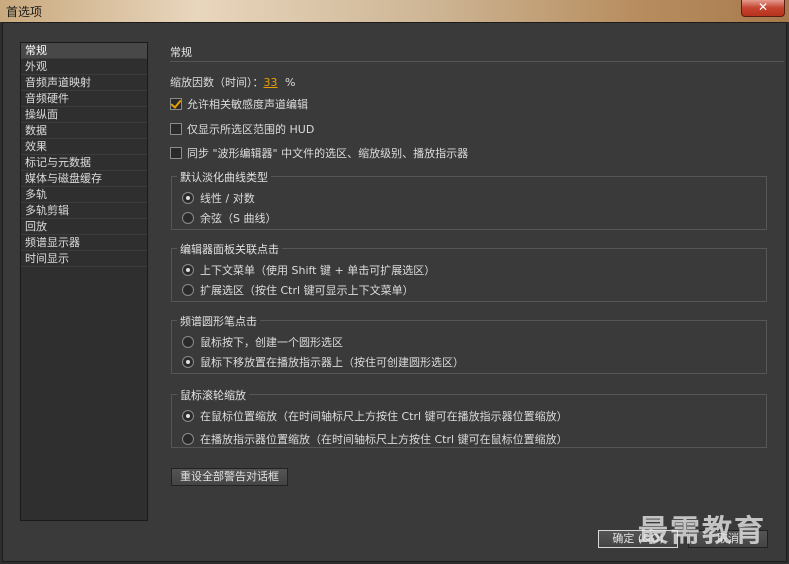 This screenshot has width=789, height=564. Describe the element at coordinates (176, 129) in the screenshot. I see `hud-checkbox` at that location.